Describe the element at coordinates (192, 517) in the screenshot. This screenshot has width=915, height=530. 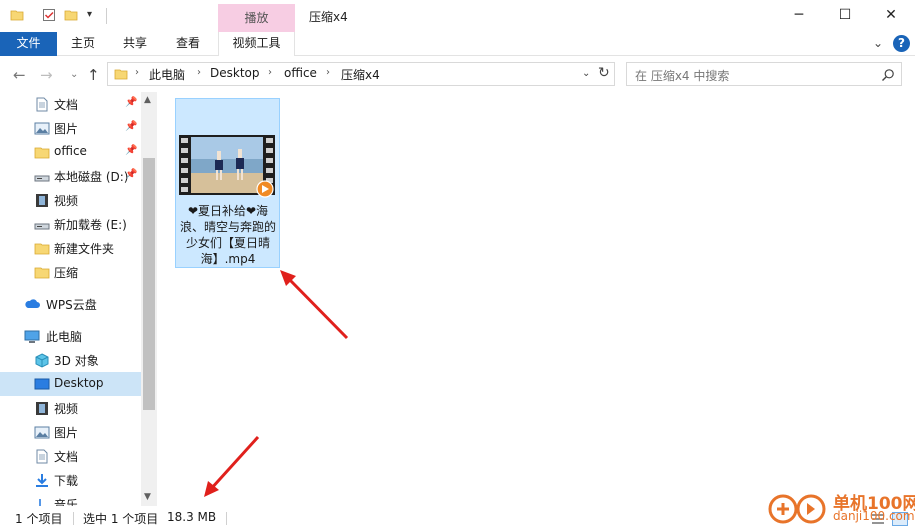
I see `status-selected-size: 18.3 MB` at that location.